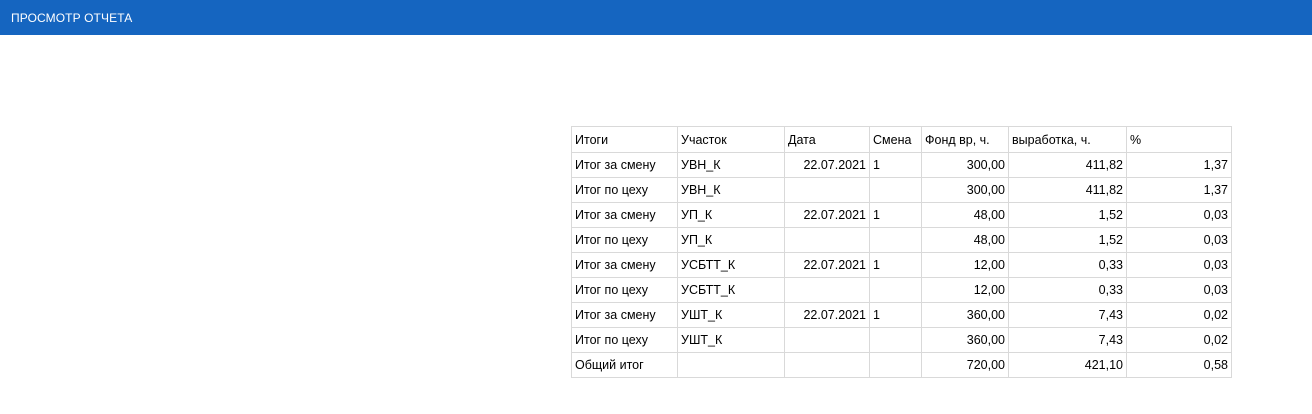 Image resolution: width=1312 pixels, height=414 pixels. What do you see at coordinates (624, 139) in the screenshot?
I see `column-header-itogi: Итоги` at bounding box center [624, 139].